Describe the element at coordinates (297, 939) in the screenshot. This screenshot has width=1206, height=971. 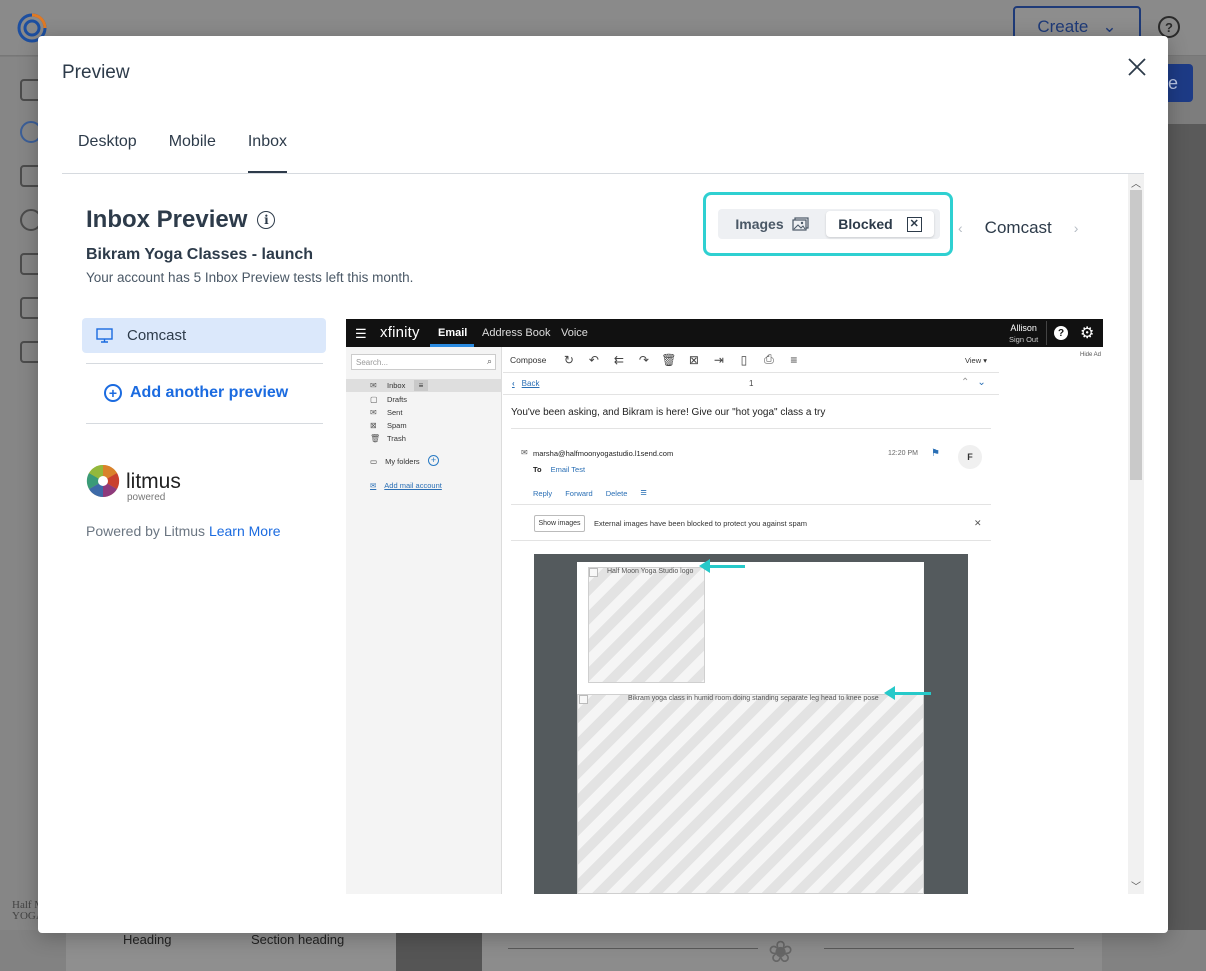
I see `bottom-section-heading-label: Section heading` at that location.